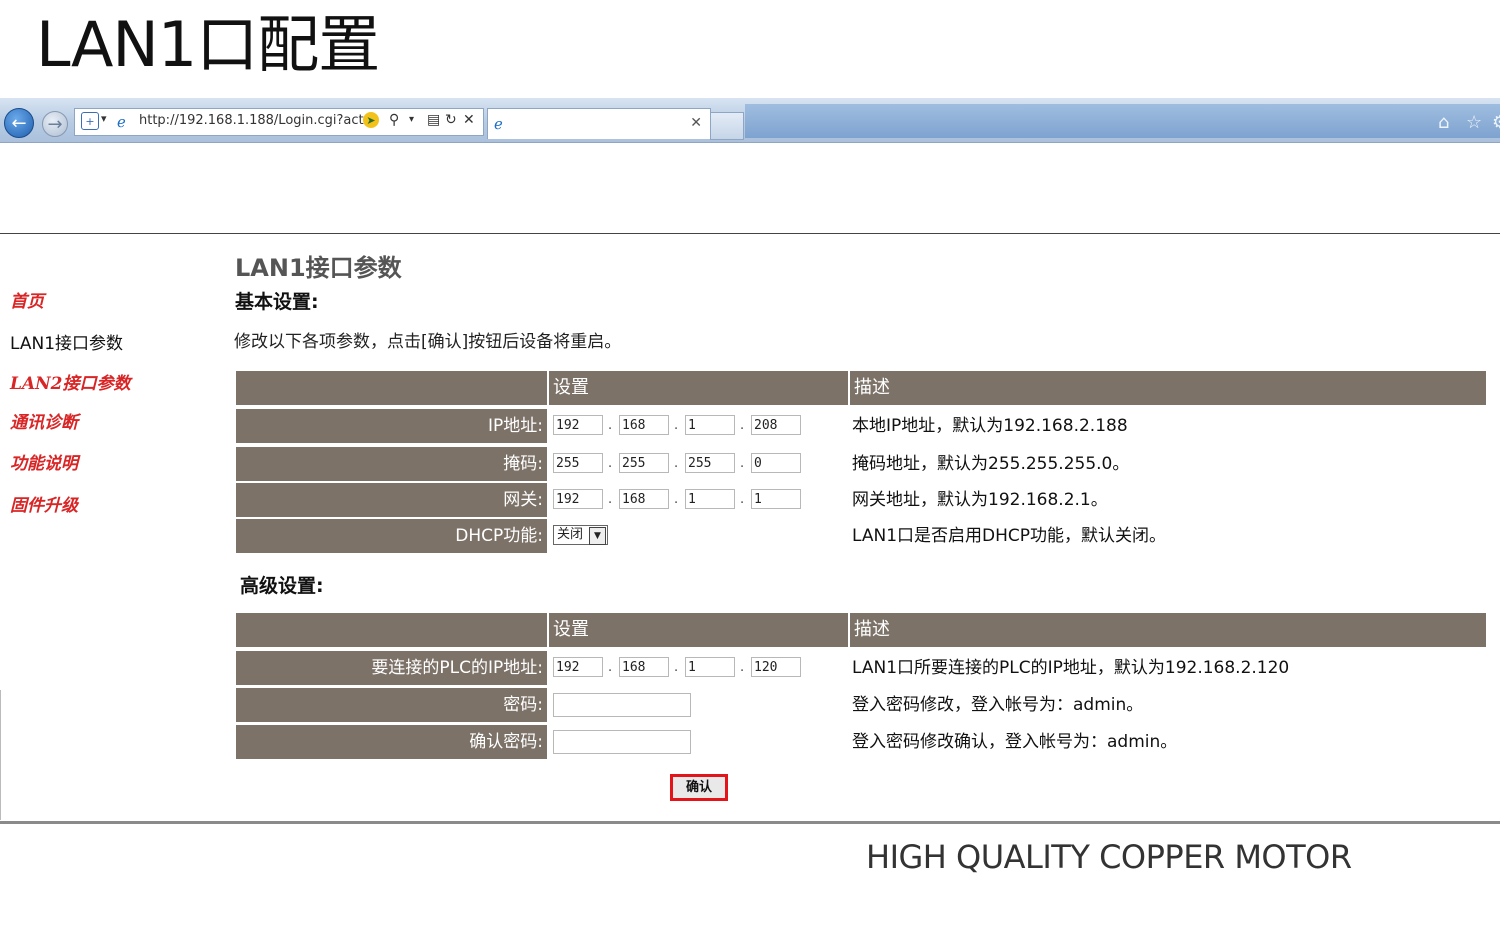 The width and height of the screenshot is (1500, 926). I want to click on dhcp-label: DHCP功能:, so click(391, 536).